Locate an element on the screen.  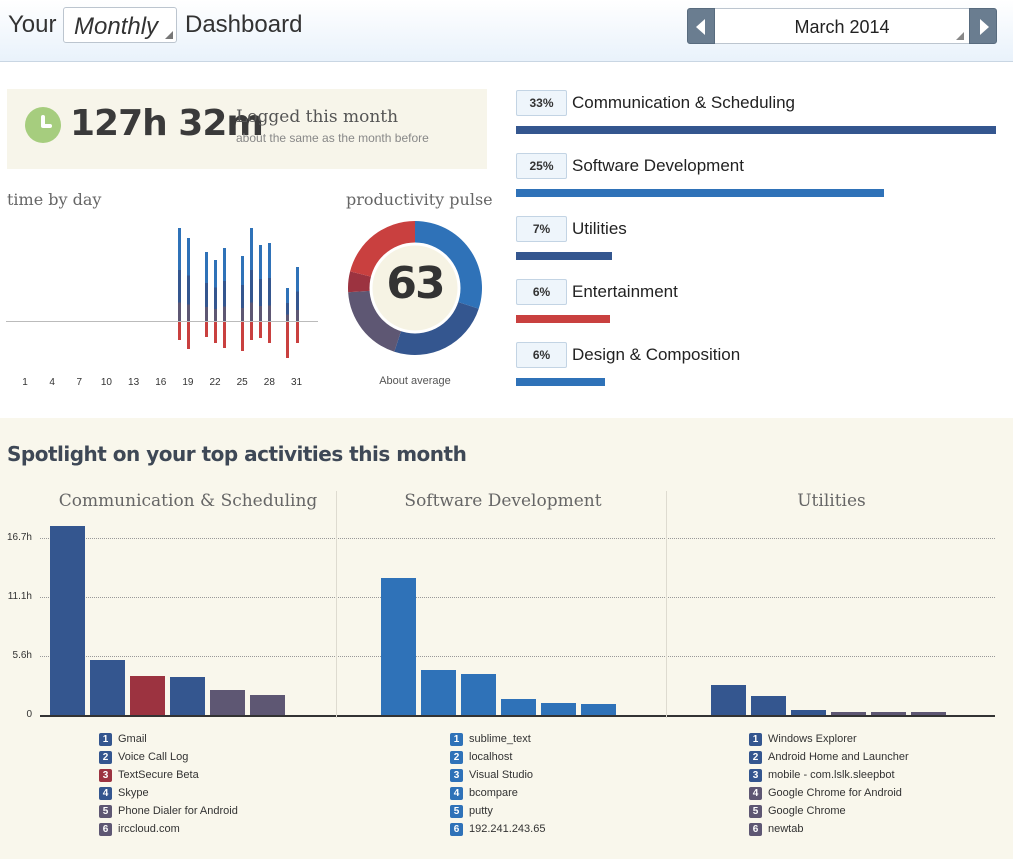
category-row: 25% Software Development is located at coordinates (756, 183).